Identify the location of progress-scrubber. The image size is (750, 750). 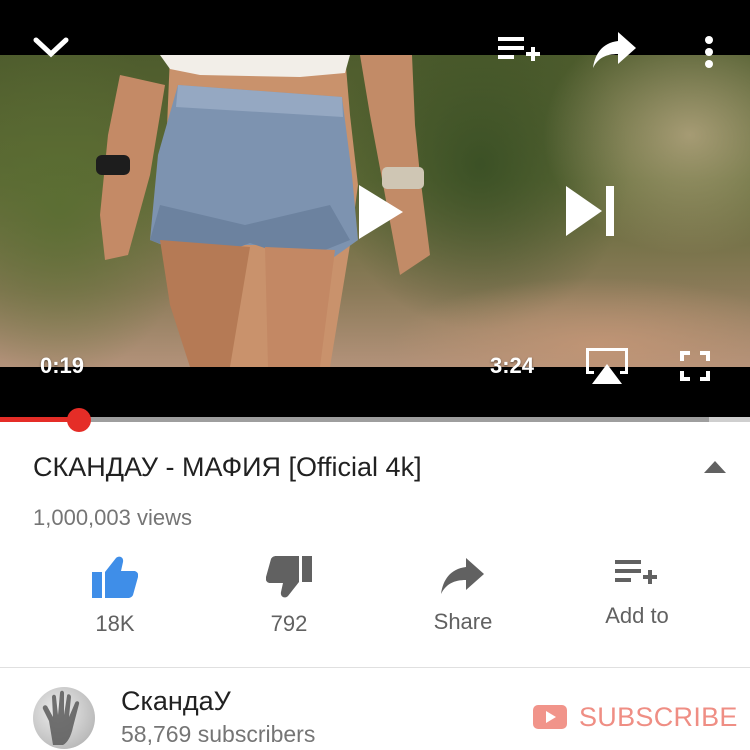
(78, 420).